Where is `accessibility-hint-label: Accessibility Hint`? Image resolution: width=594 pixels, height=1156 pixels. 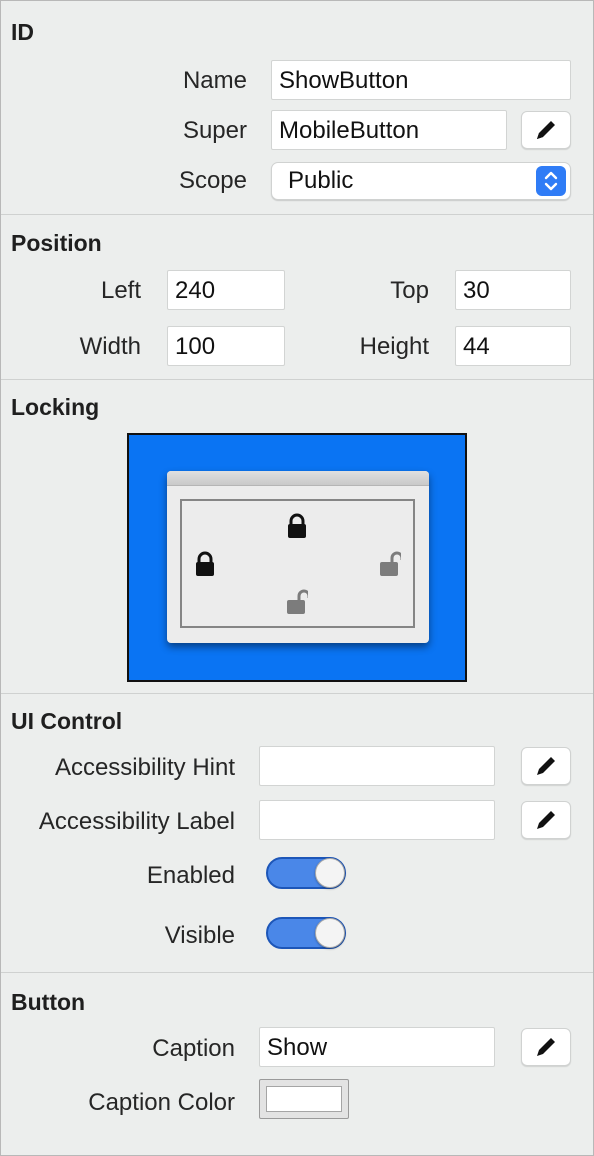
accessibility-hint-label: Accessibility Hint is located at coordinates (144, 767).